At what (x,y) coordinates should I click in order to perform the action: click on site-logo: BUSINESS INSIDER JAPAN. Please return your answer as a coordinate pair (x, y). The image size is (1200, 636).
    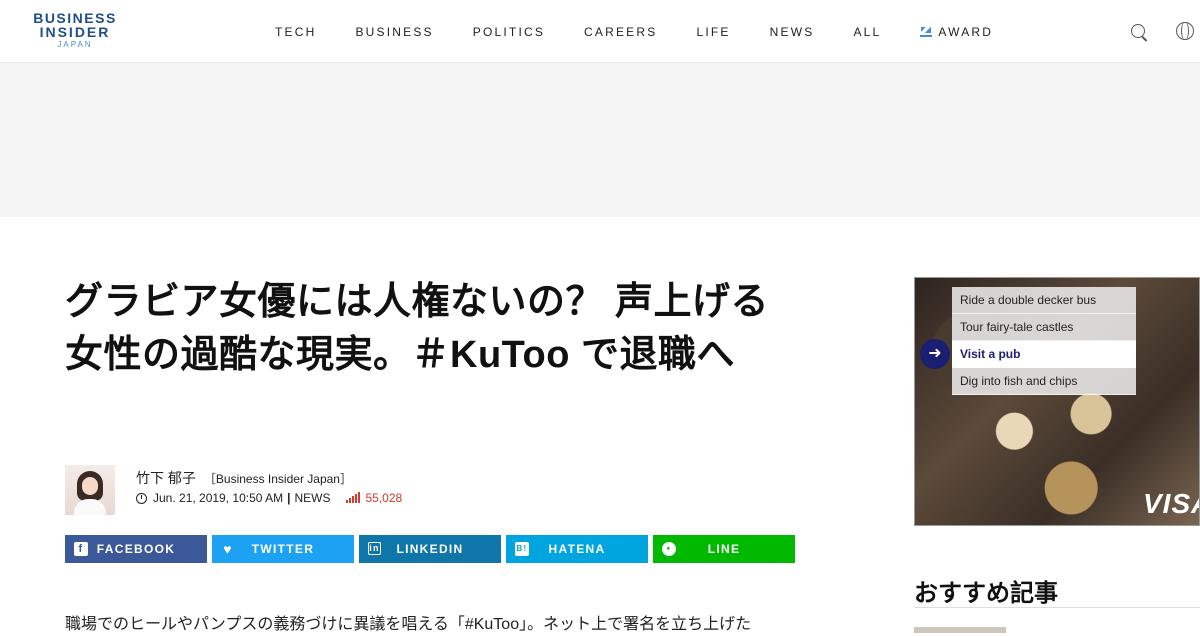
    Looking at the image, I should click on (75, 30).